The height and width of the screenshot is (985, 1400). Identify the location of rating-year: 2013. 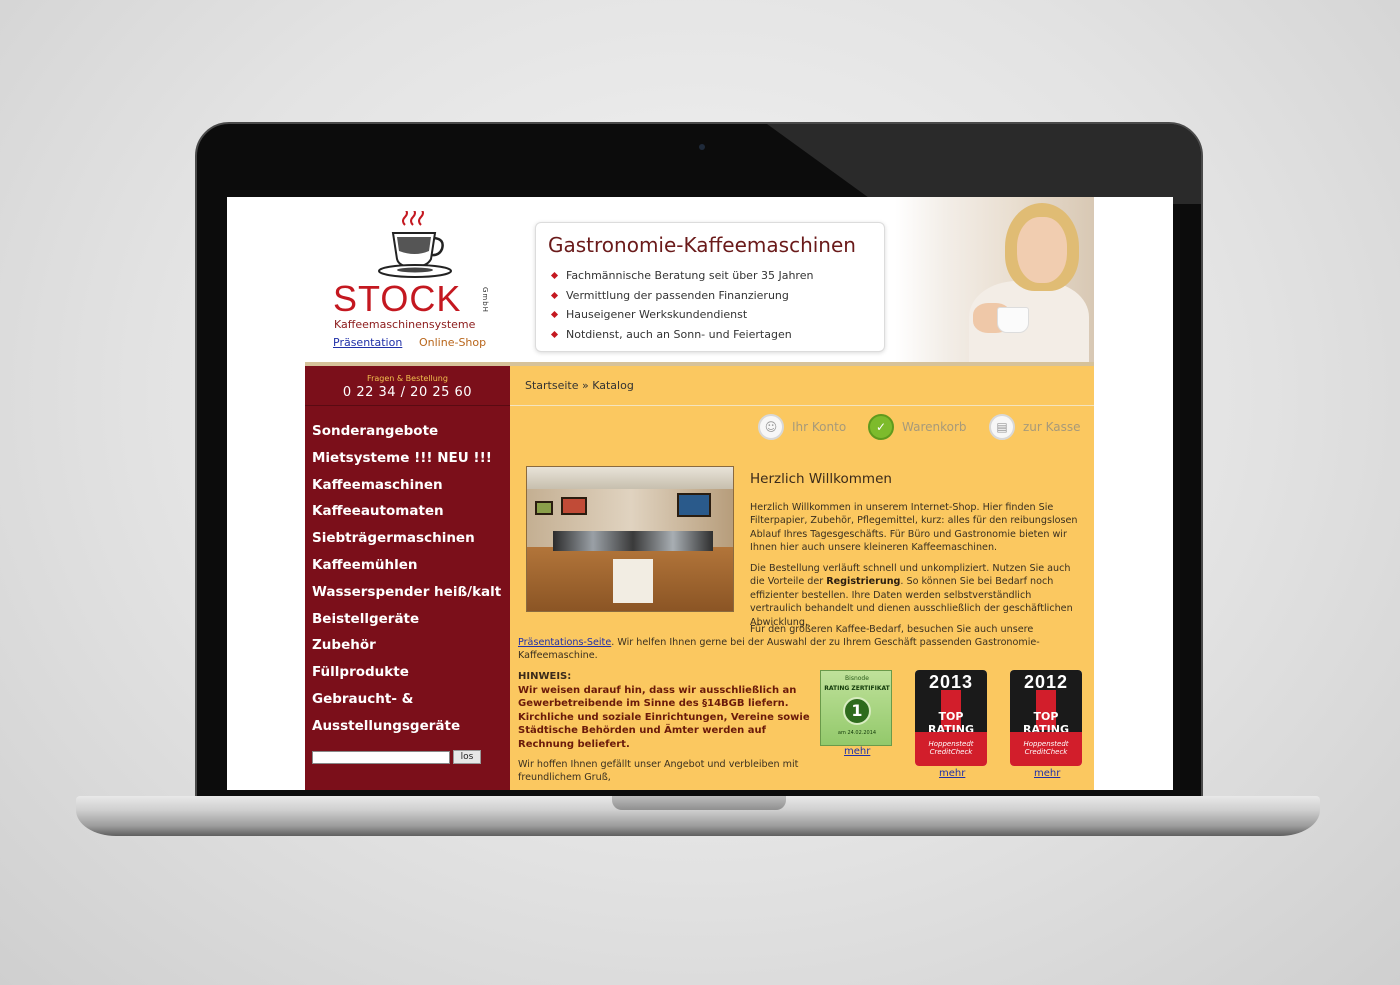
(951, 682).